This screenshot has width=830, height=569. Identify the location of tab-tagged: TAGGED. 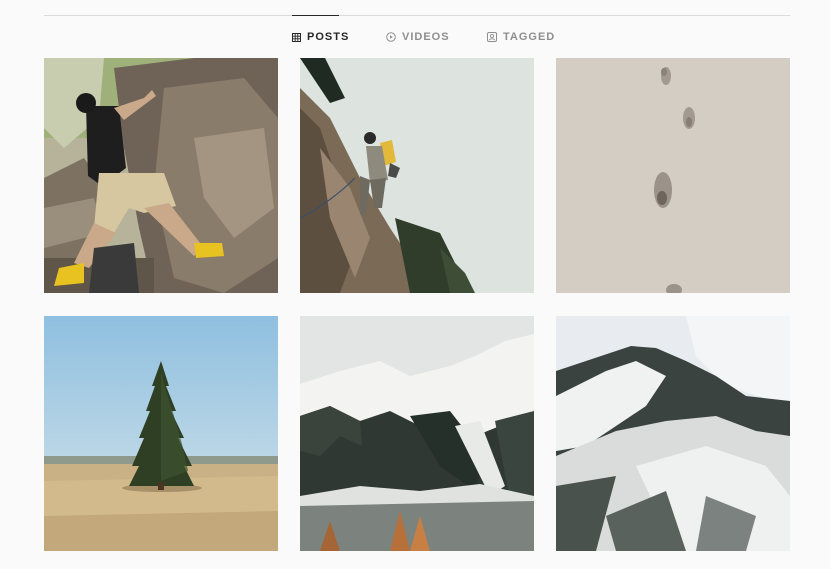
(521, 37).